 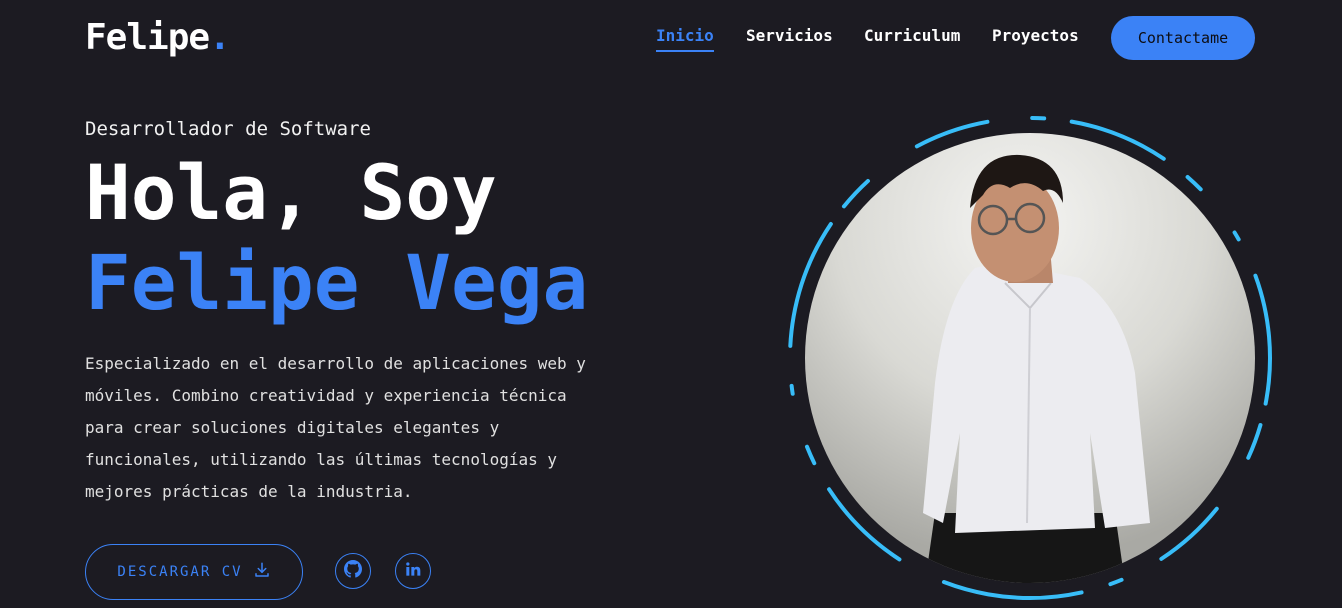 I want to click on download-cv-button: DESCARGAR CV, so click(x=194, y=572).